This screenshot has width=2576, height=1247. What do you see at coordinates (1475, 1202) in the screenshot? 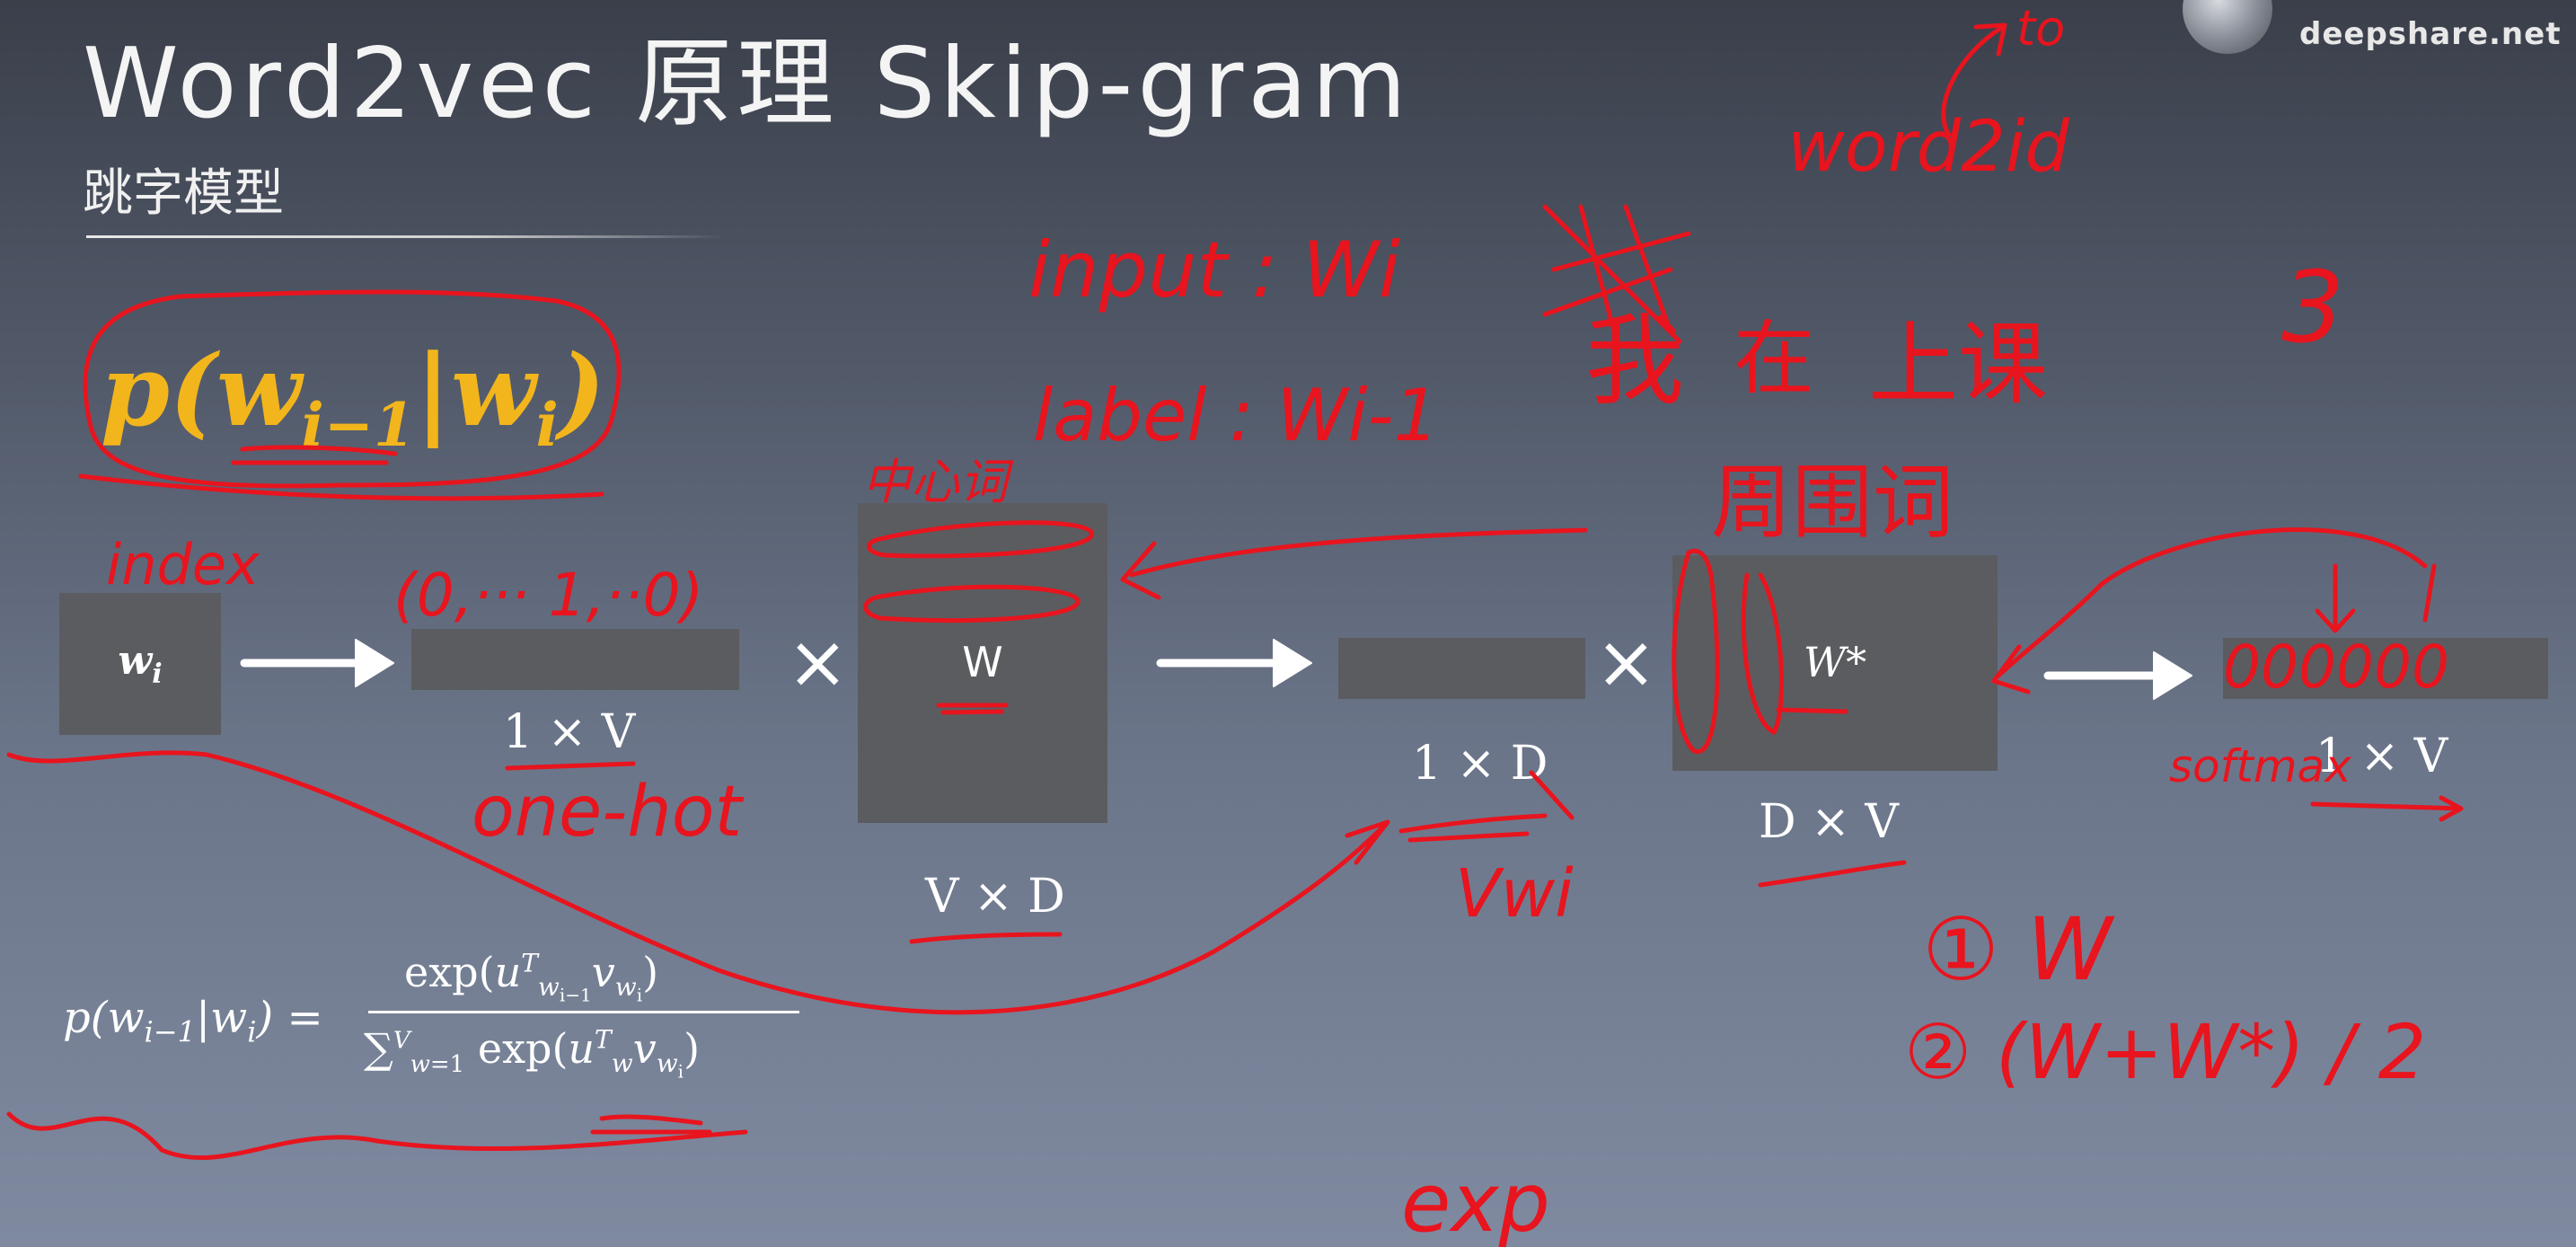
I see `ink-exp-text: exp` at bounding box center [1475, 1202].